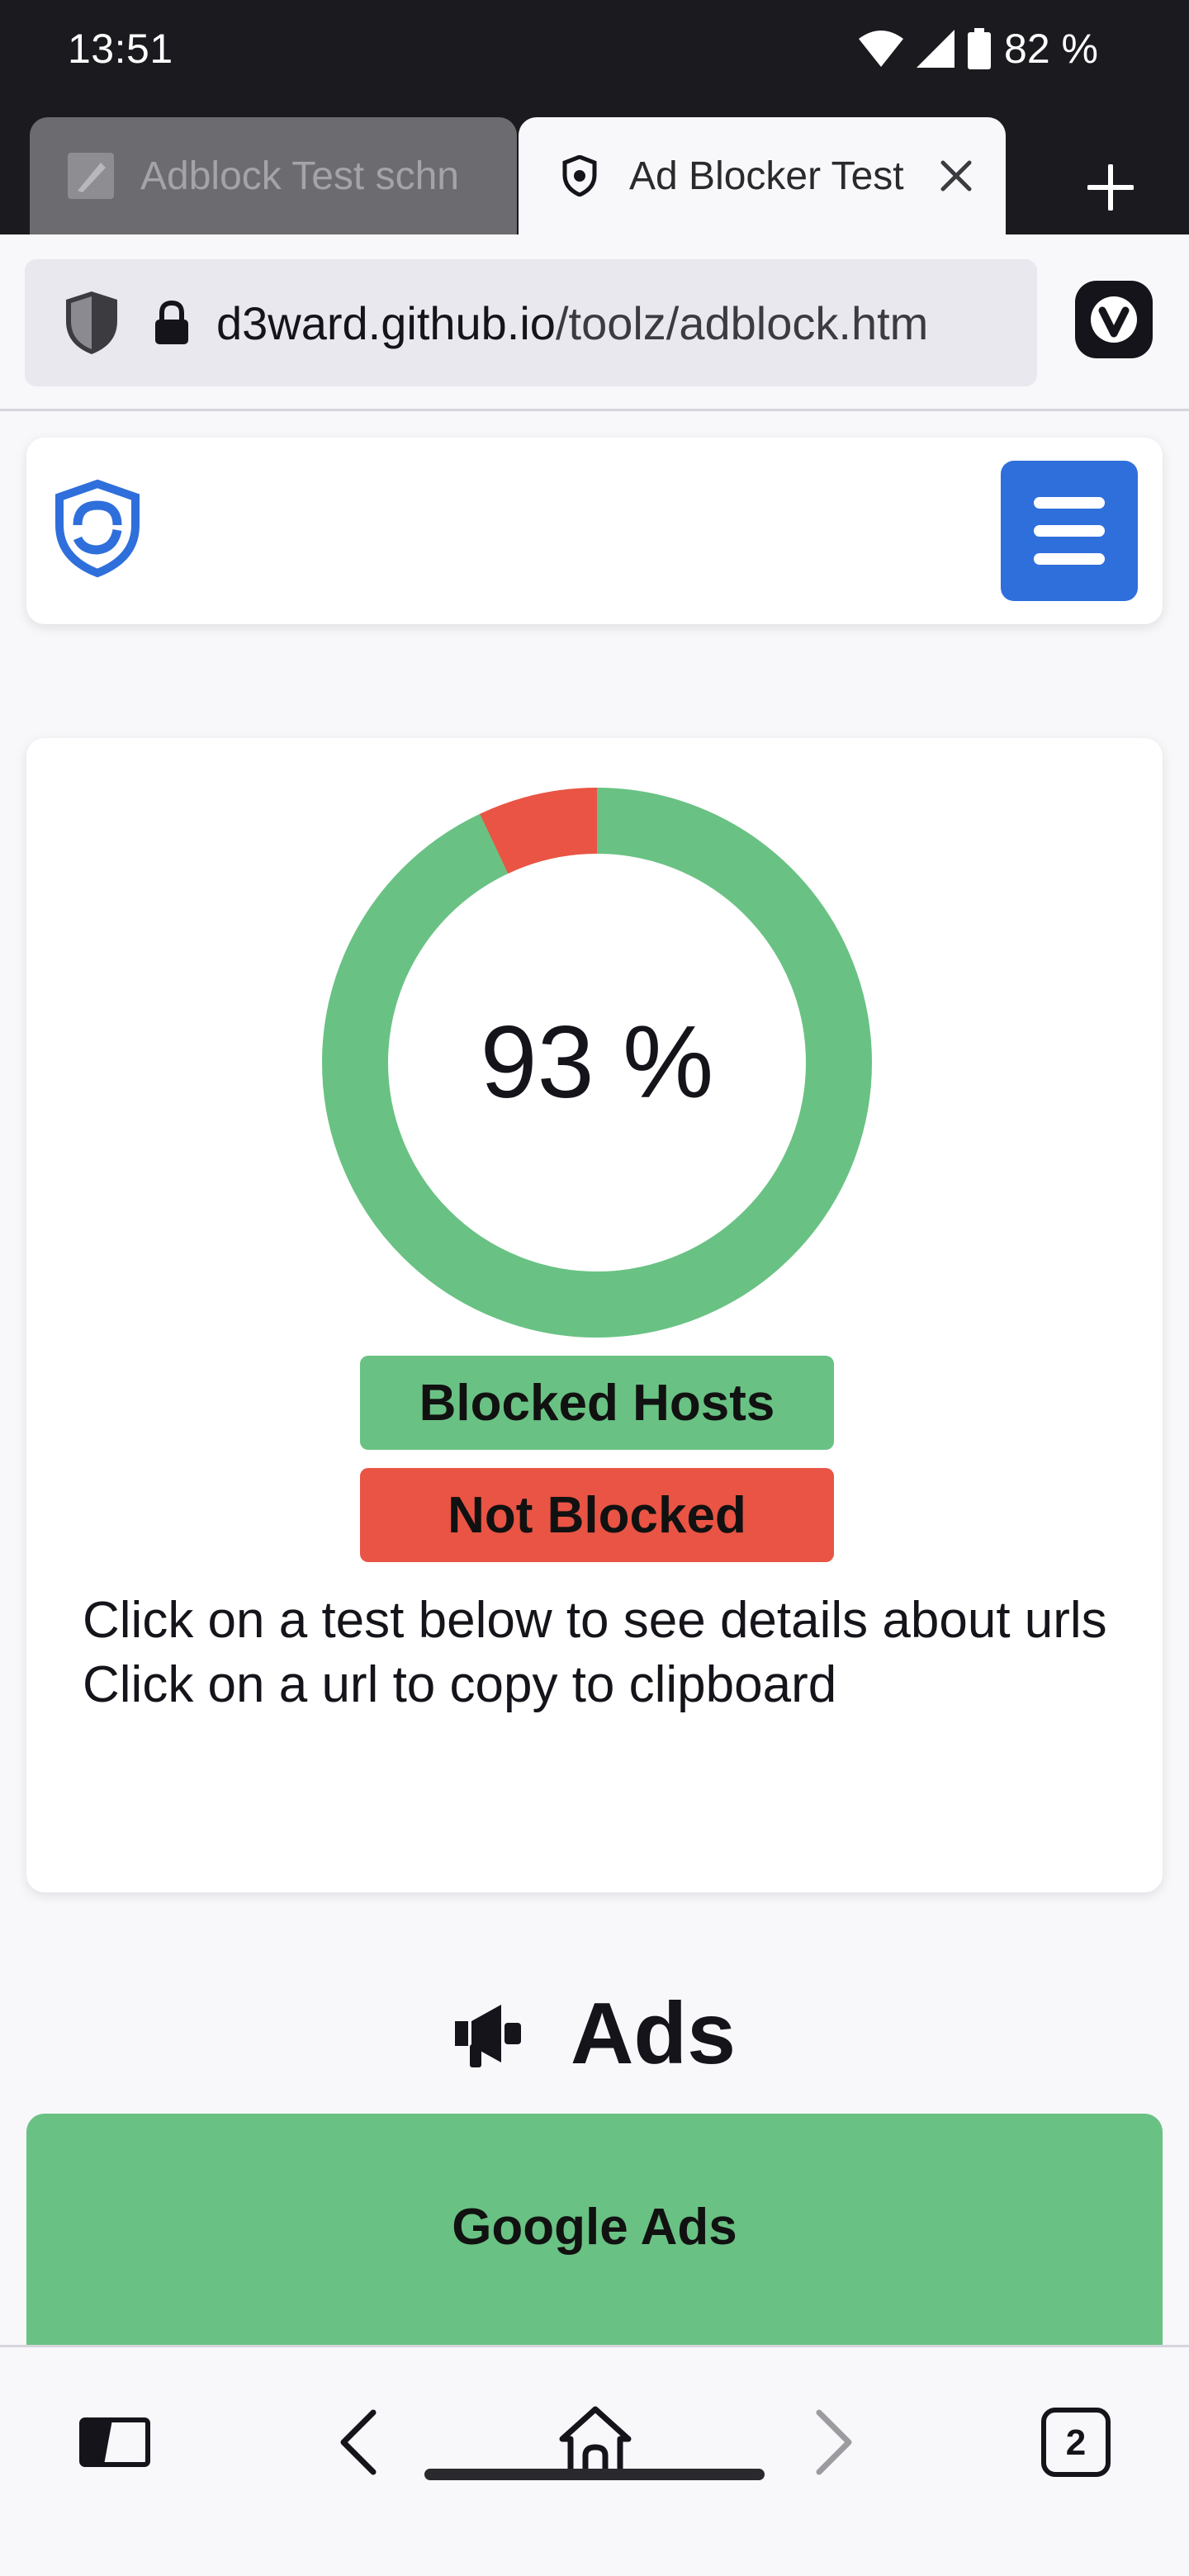  Describe the element at coordinates (120, 49) in the screenshot. I see `status-time: 13:51` at that location.